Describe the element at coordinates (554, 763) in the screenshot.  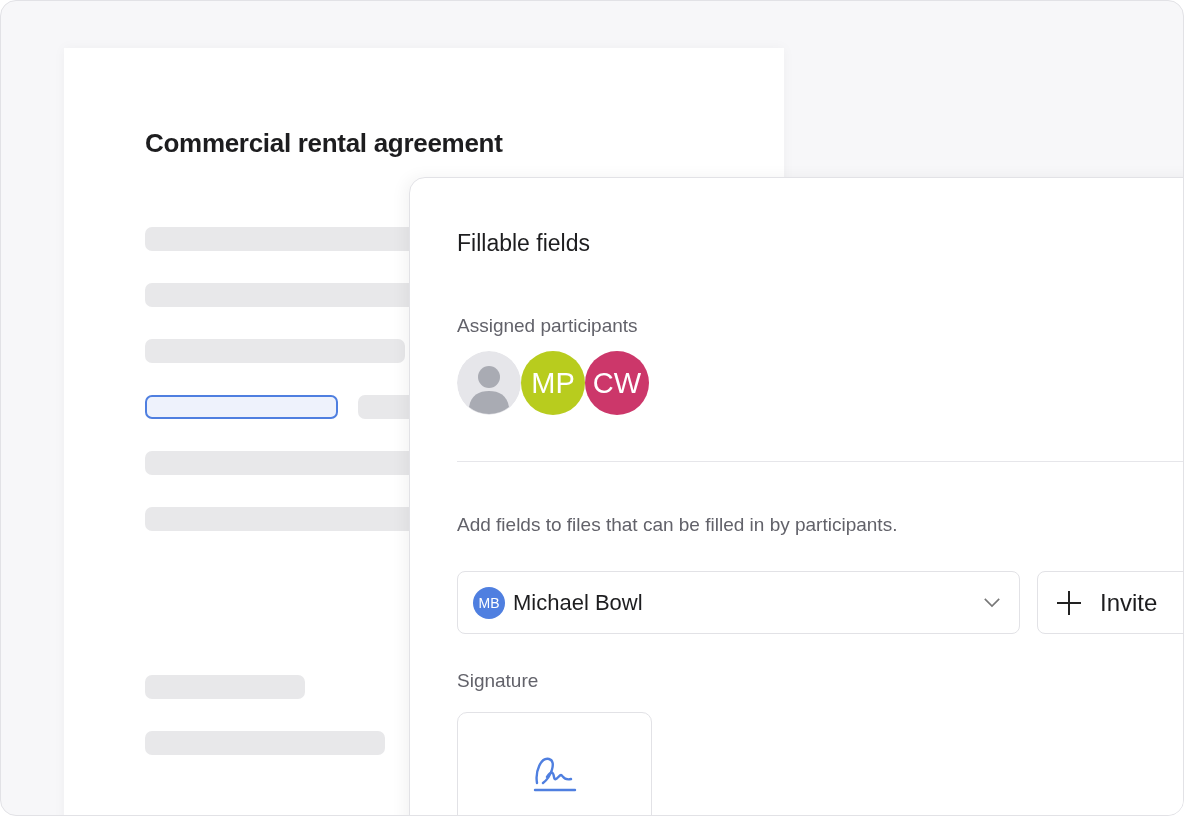
I see `signature-field-option` at that location.